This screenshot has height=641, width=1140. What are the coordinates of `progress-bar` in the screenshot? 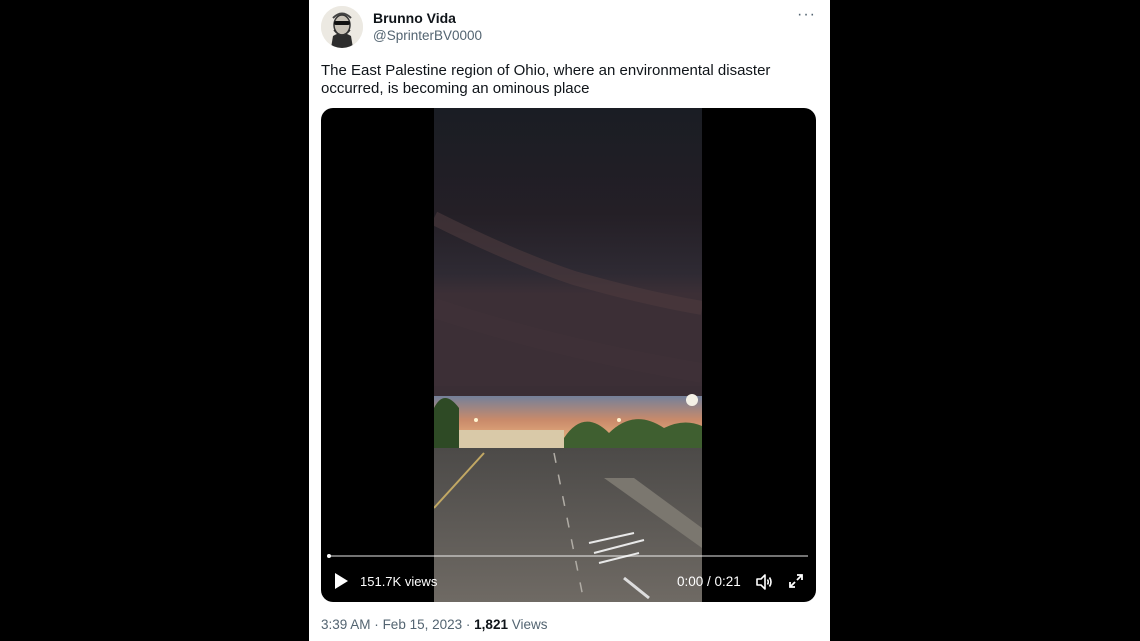 It's located at (568, 556).